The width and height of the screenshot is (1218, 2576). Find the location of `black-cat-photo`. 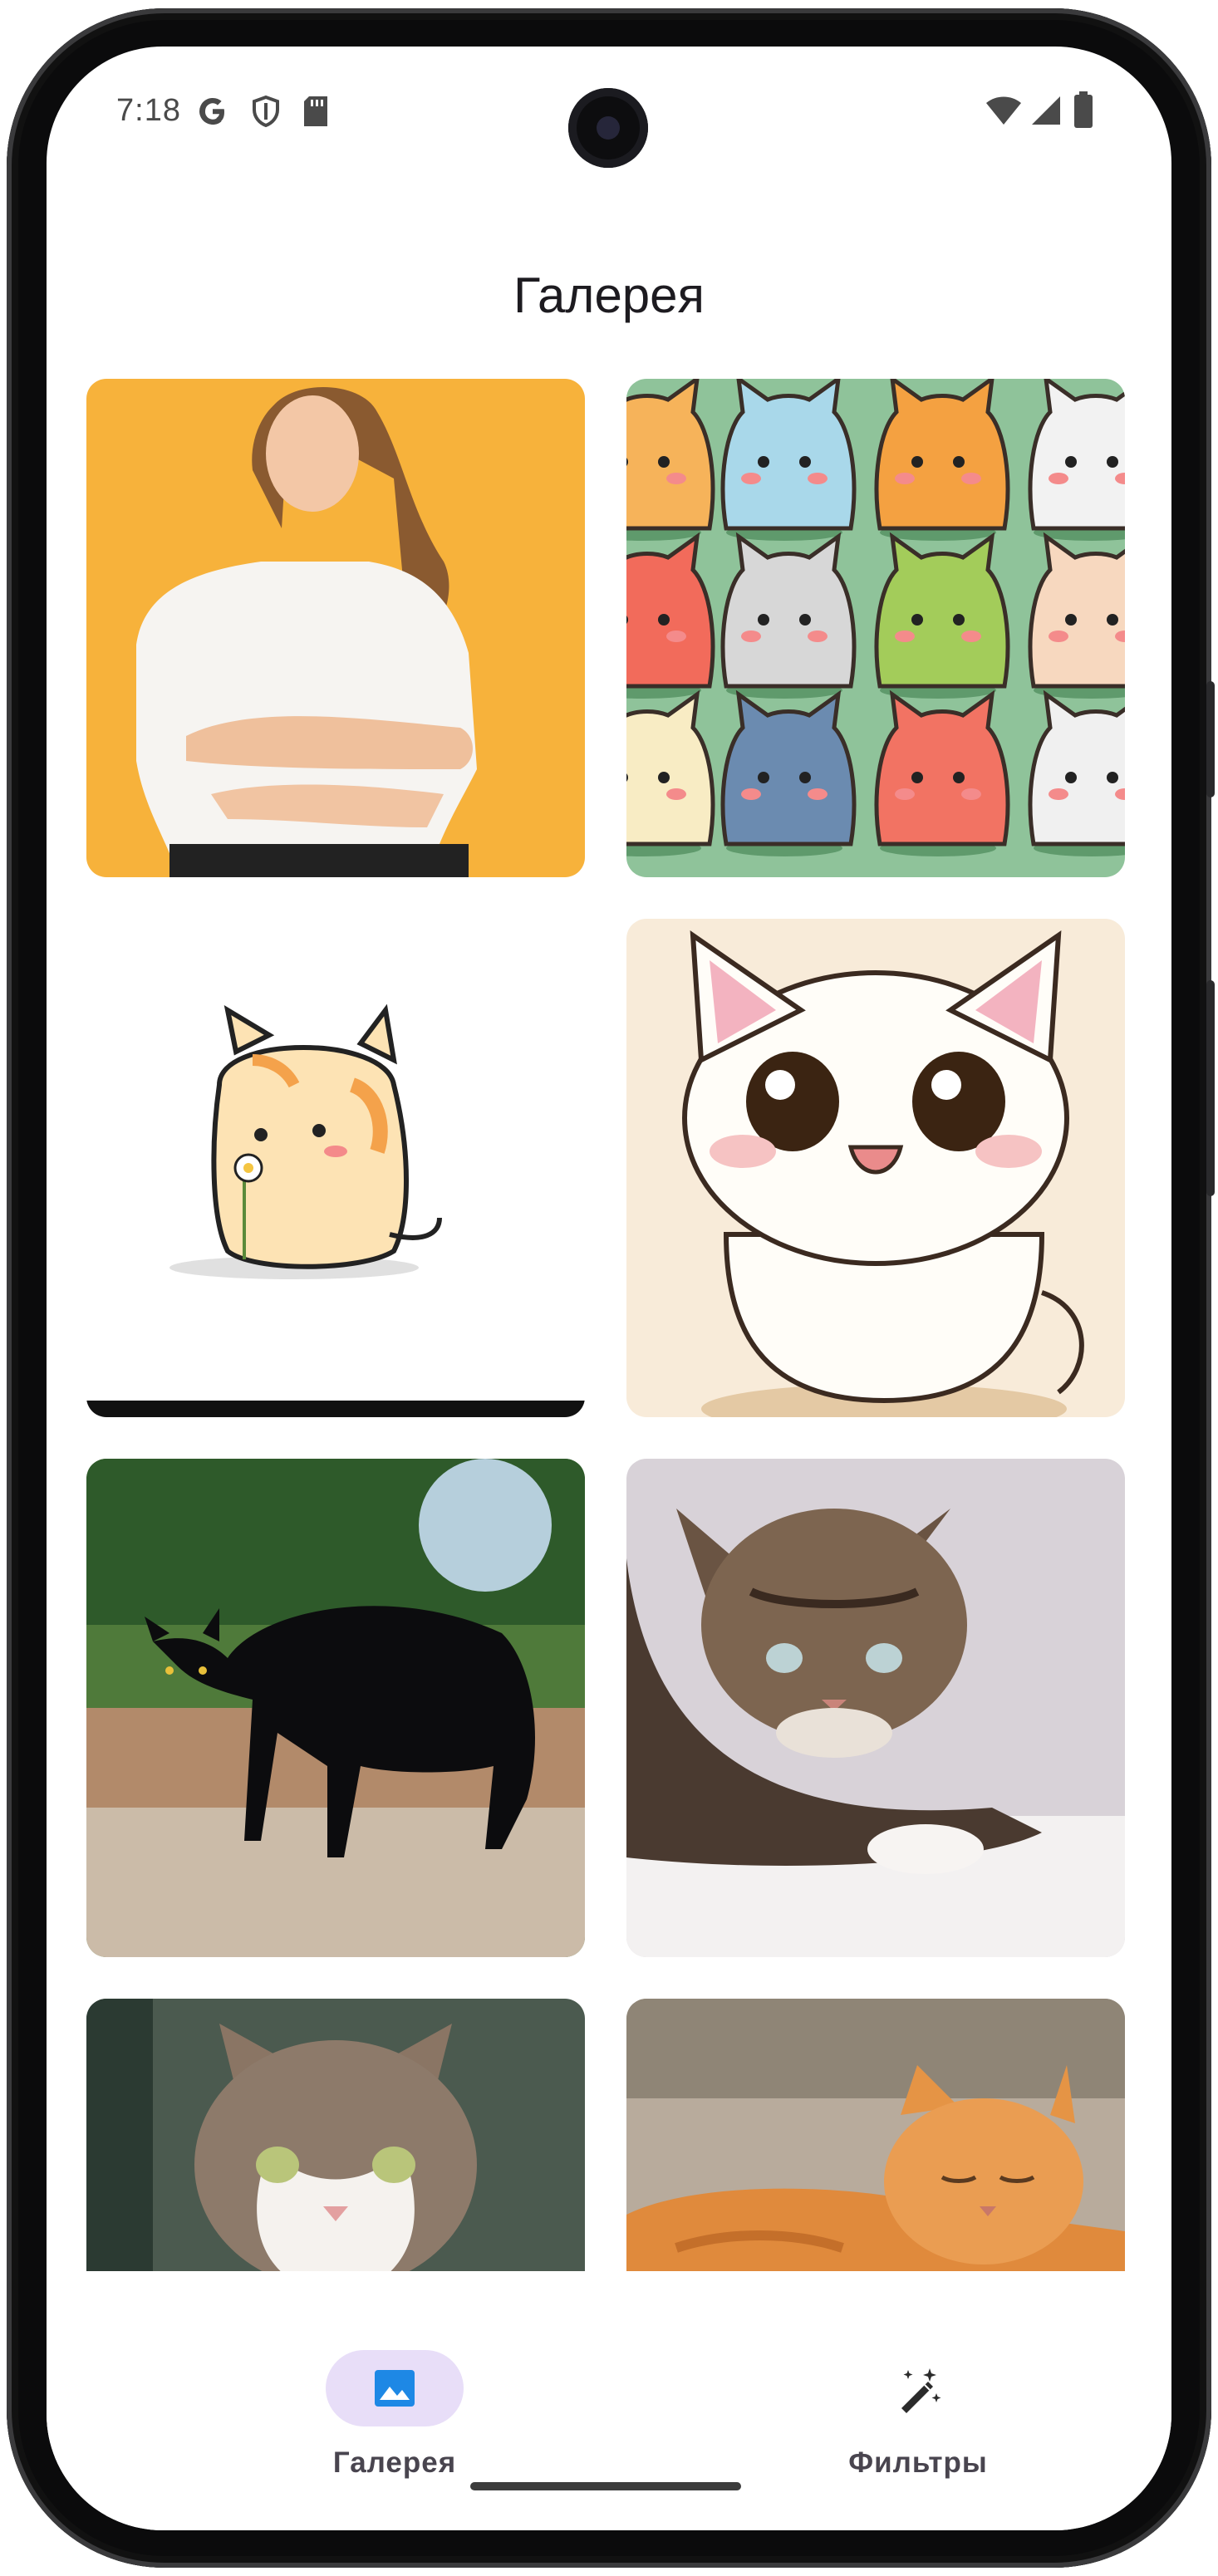

black-cat-photo is located at coordinates (335, 1708).